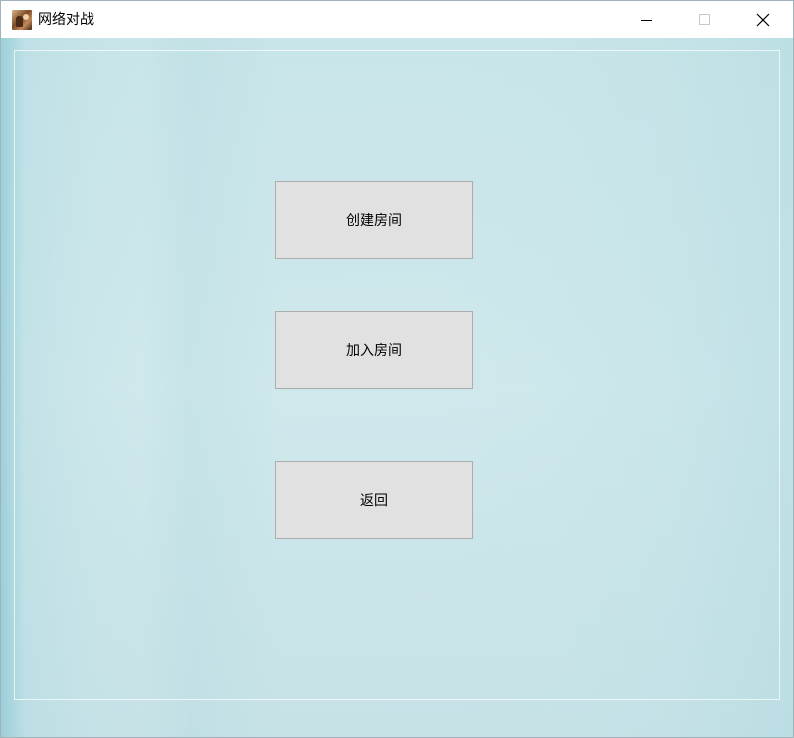 The height and width of the screenshot is (738, 794). I want to click on close-button, so click(763, 19).